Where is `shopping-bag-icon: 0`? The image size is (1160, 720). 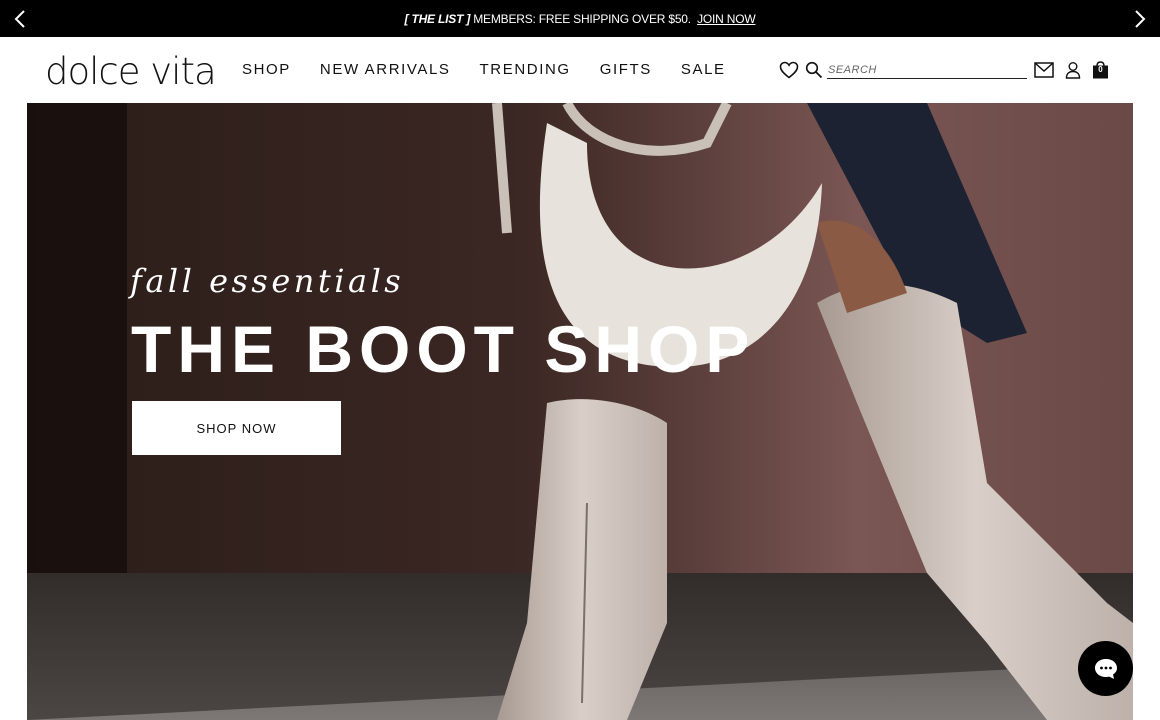
shopping-bag-icon: 0 is located at coordinates (1100, 70).